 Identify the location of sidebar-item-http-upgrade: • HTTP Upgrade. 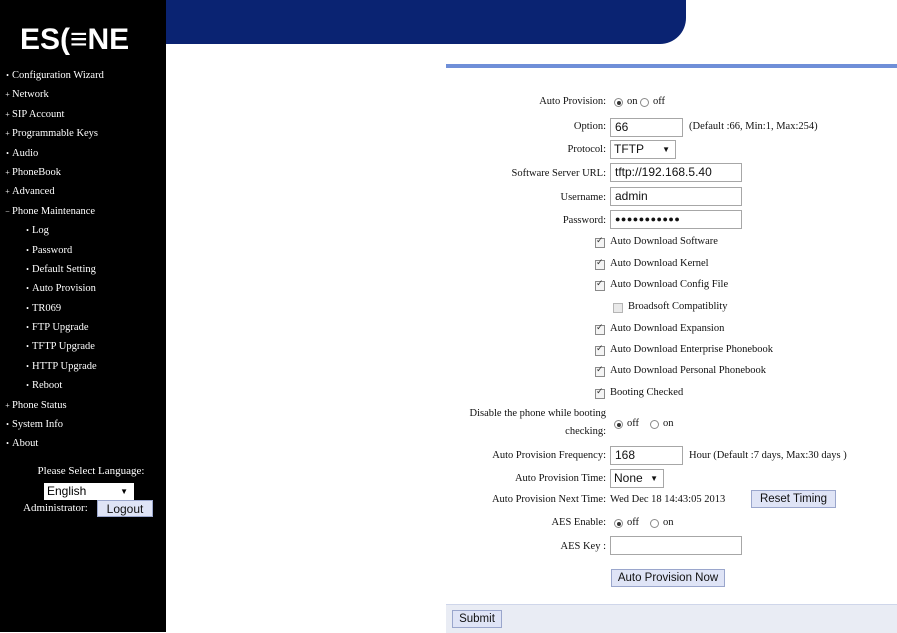
(83, 366).